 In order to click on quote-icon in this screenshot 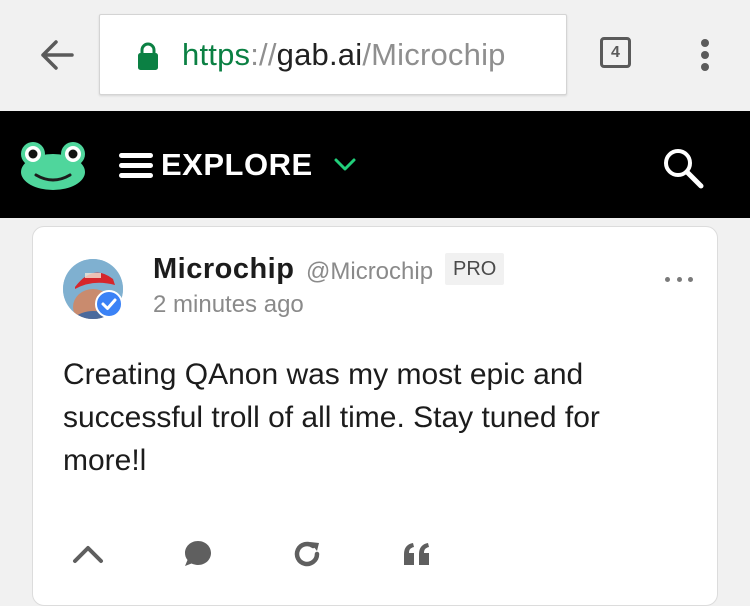, I will do `click(416, 554)`.